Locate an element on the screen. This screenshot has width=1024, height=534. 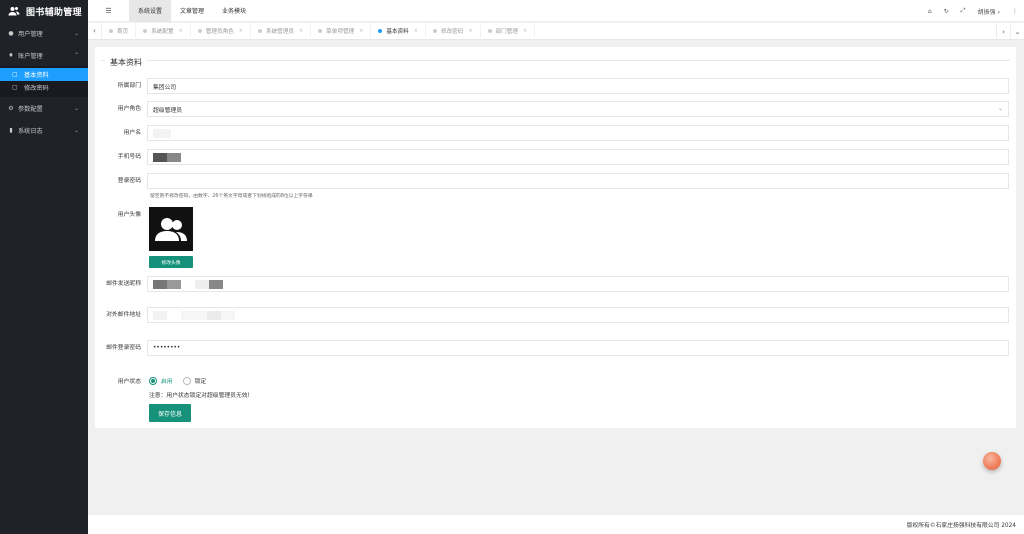
sidebar-item-account-manage: ♦ 账户管理 ⌃ is located at coordinates (44, 55).